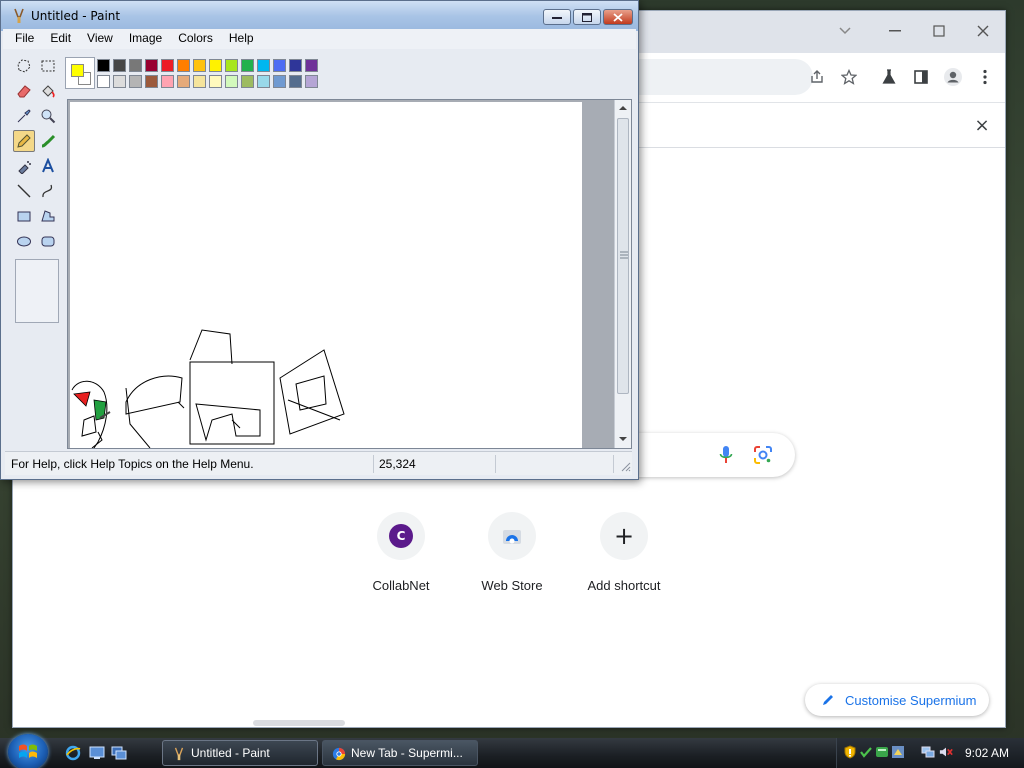 The image size is (1024, 768). What do you see at coordinates (37, 291) in the screenshot?
I see `tool-options-box` at bounding box center [37, 291].